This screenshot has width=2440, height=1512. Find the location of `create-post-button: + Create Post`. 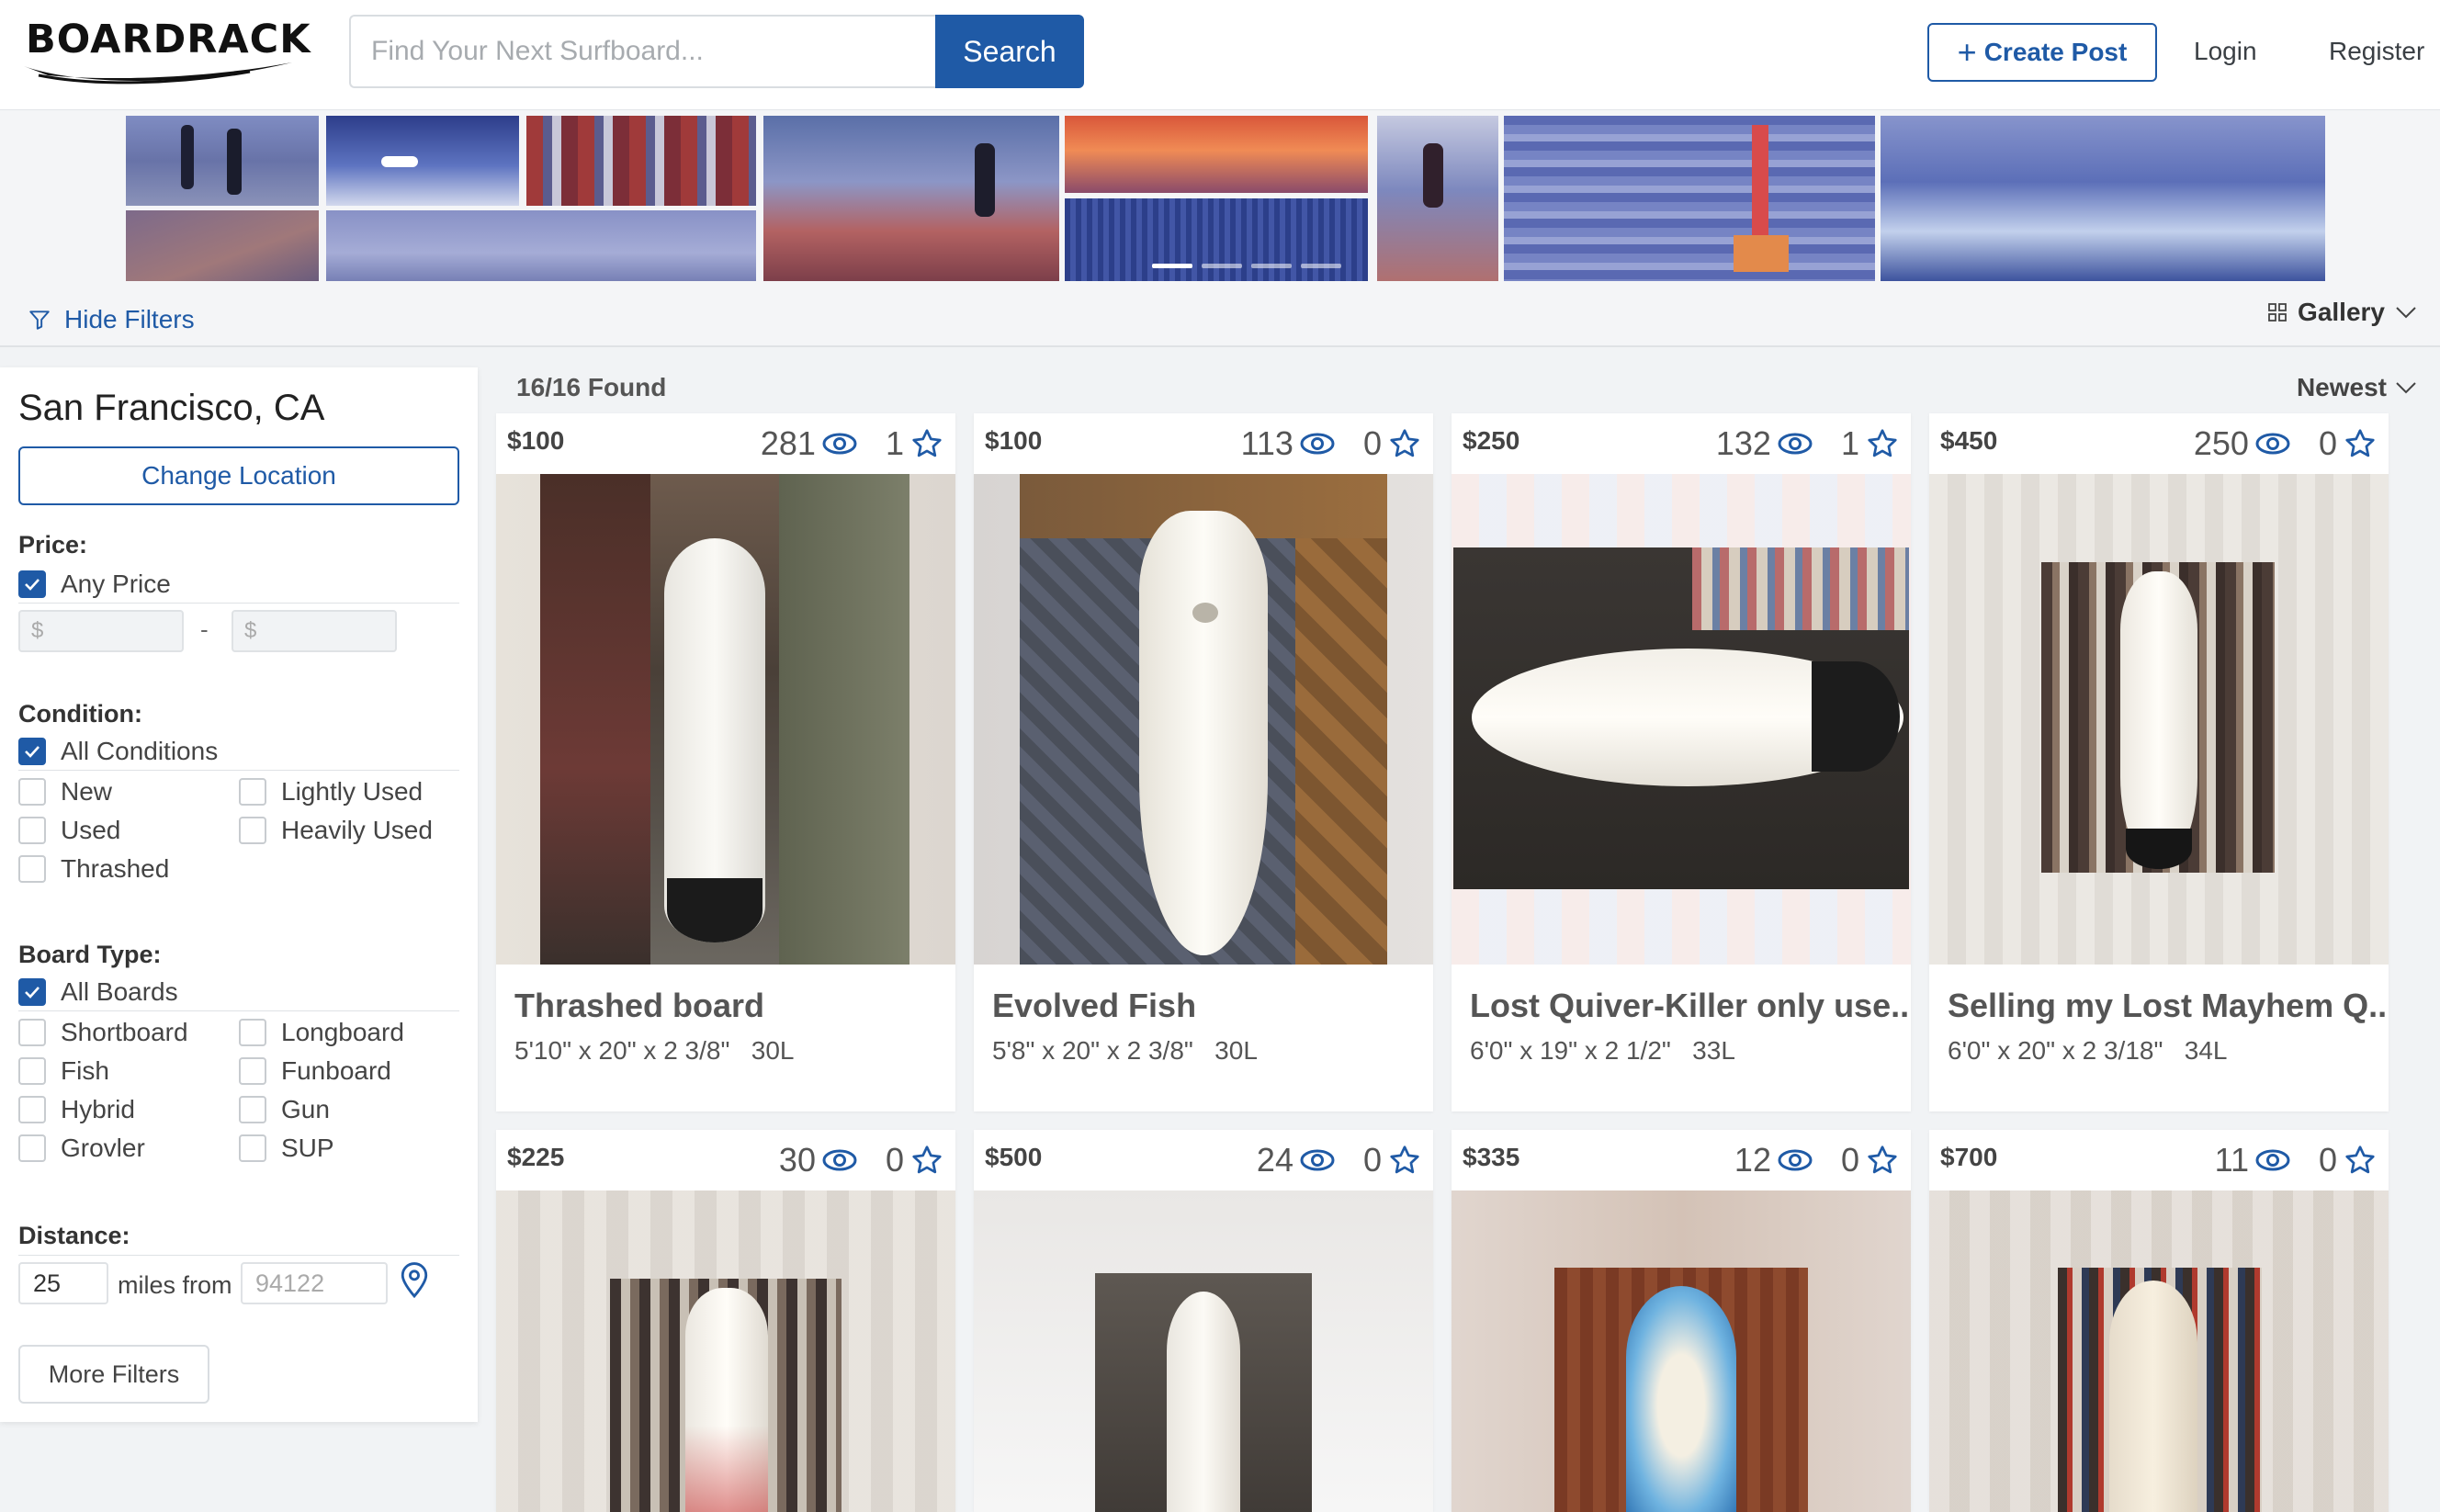

create-post-button: + Create Post is located at coordinates (2042, 52).